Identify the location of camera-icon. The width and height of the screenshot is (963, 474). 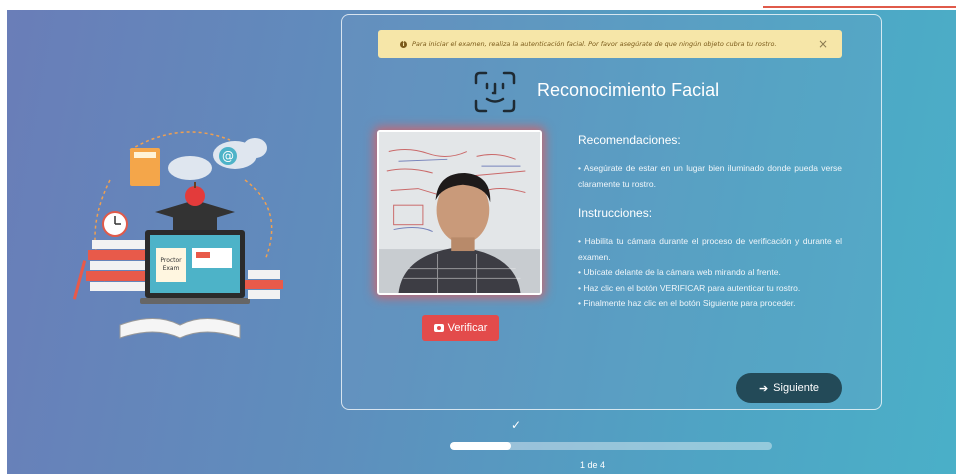
(438, 328).